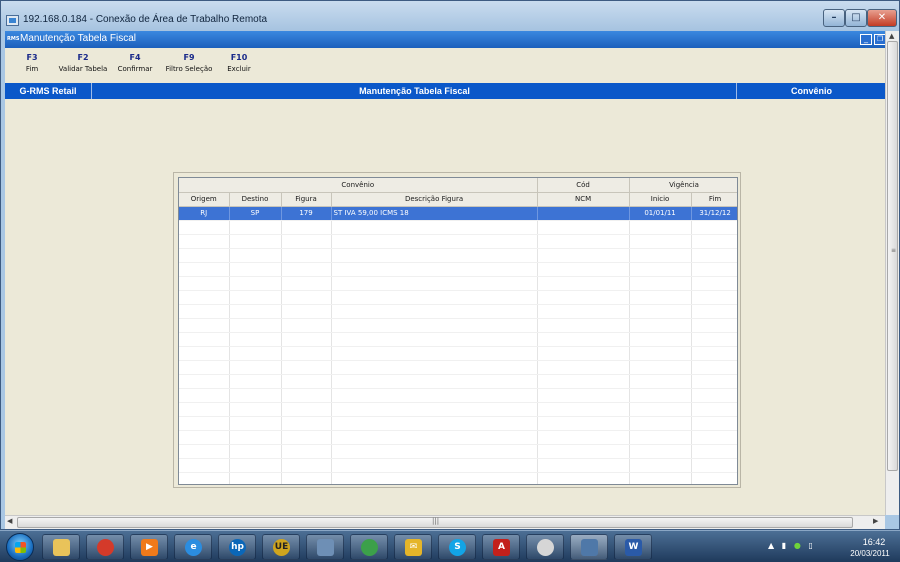 The width and height of the screenshot is (900, 562). Describe the element at coordinates (9, 521) in the screenshot. I see `scroll-left-arrow-icon: ◀` at that location.